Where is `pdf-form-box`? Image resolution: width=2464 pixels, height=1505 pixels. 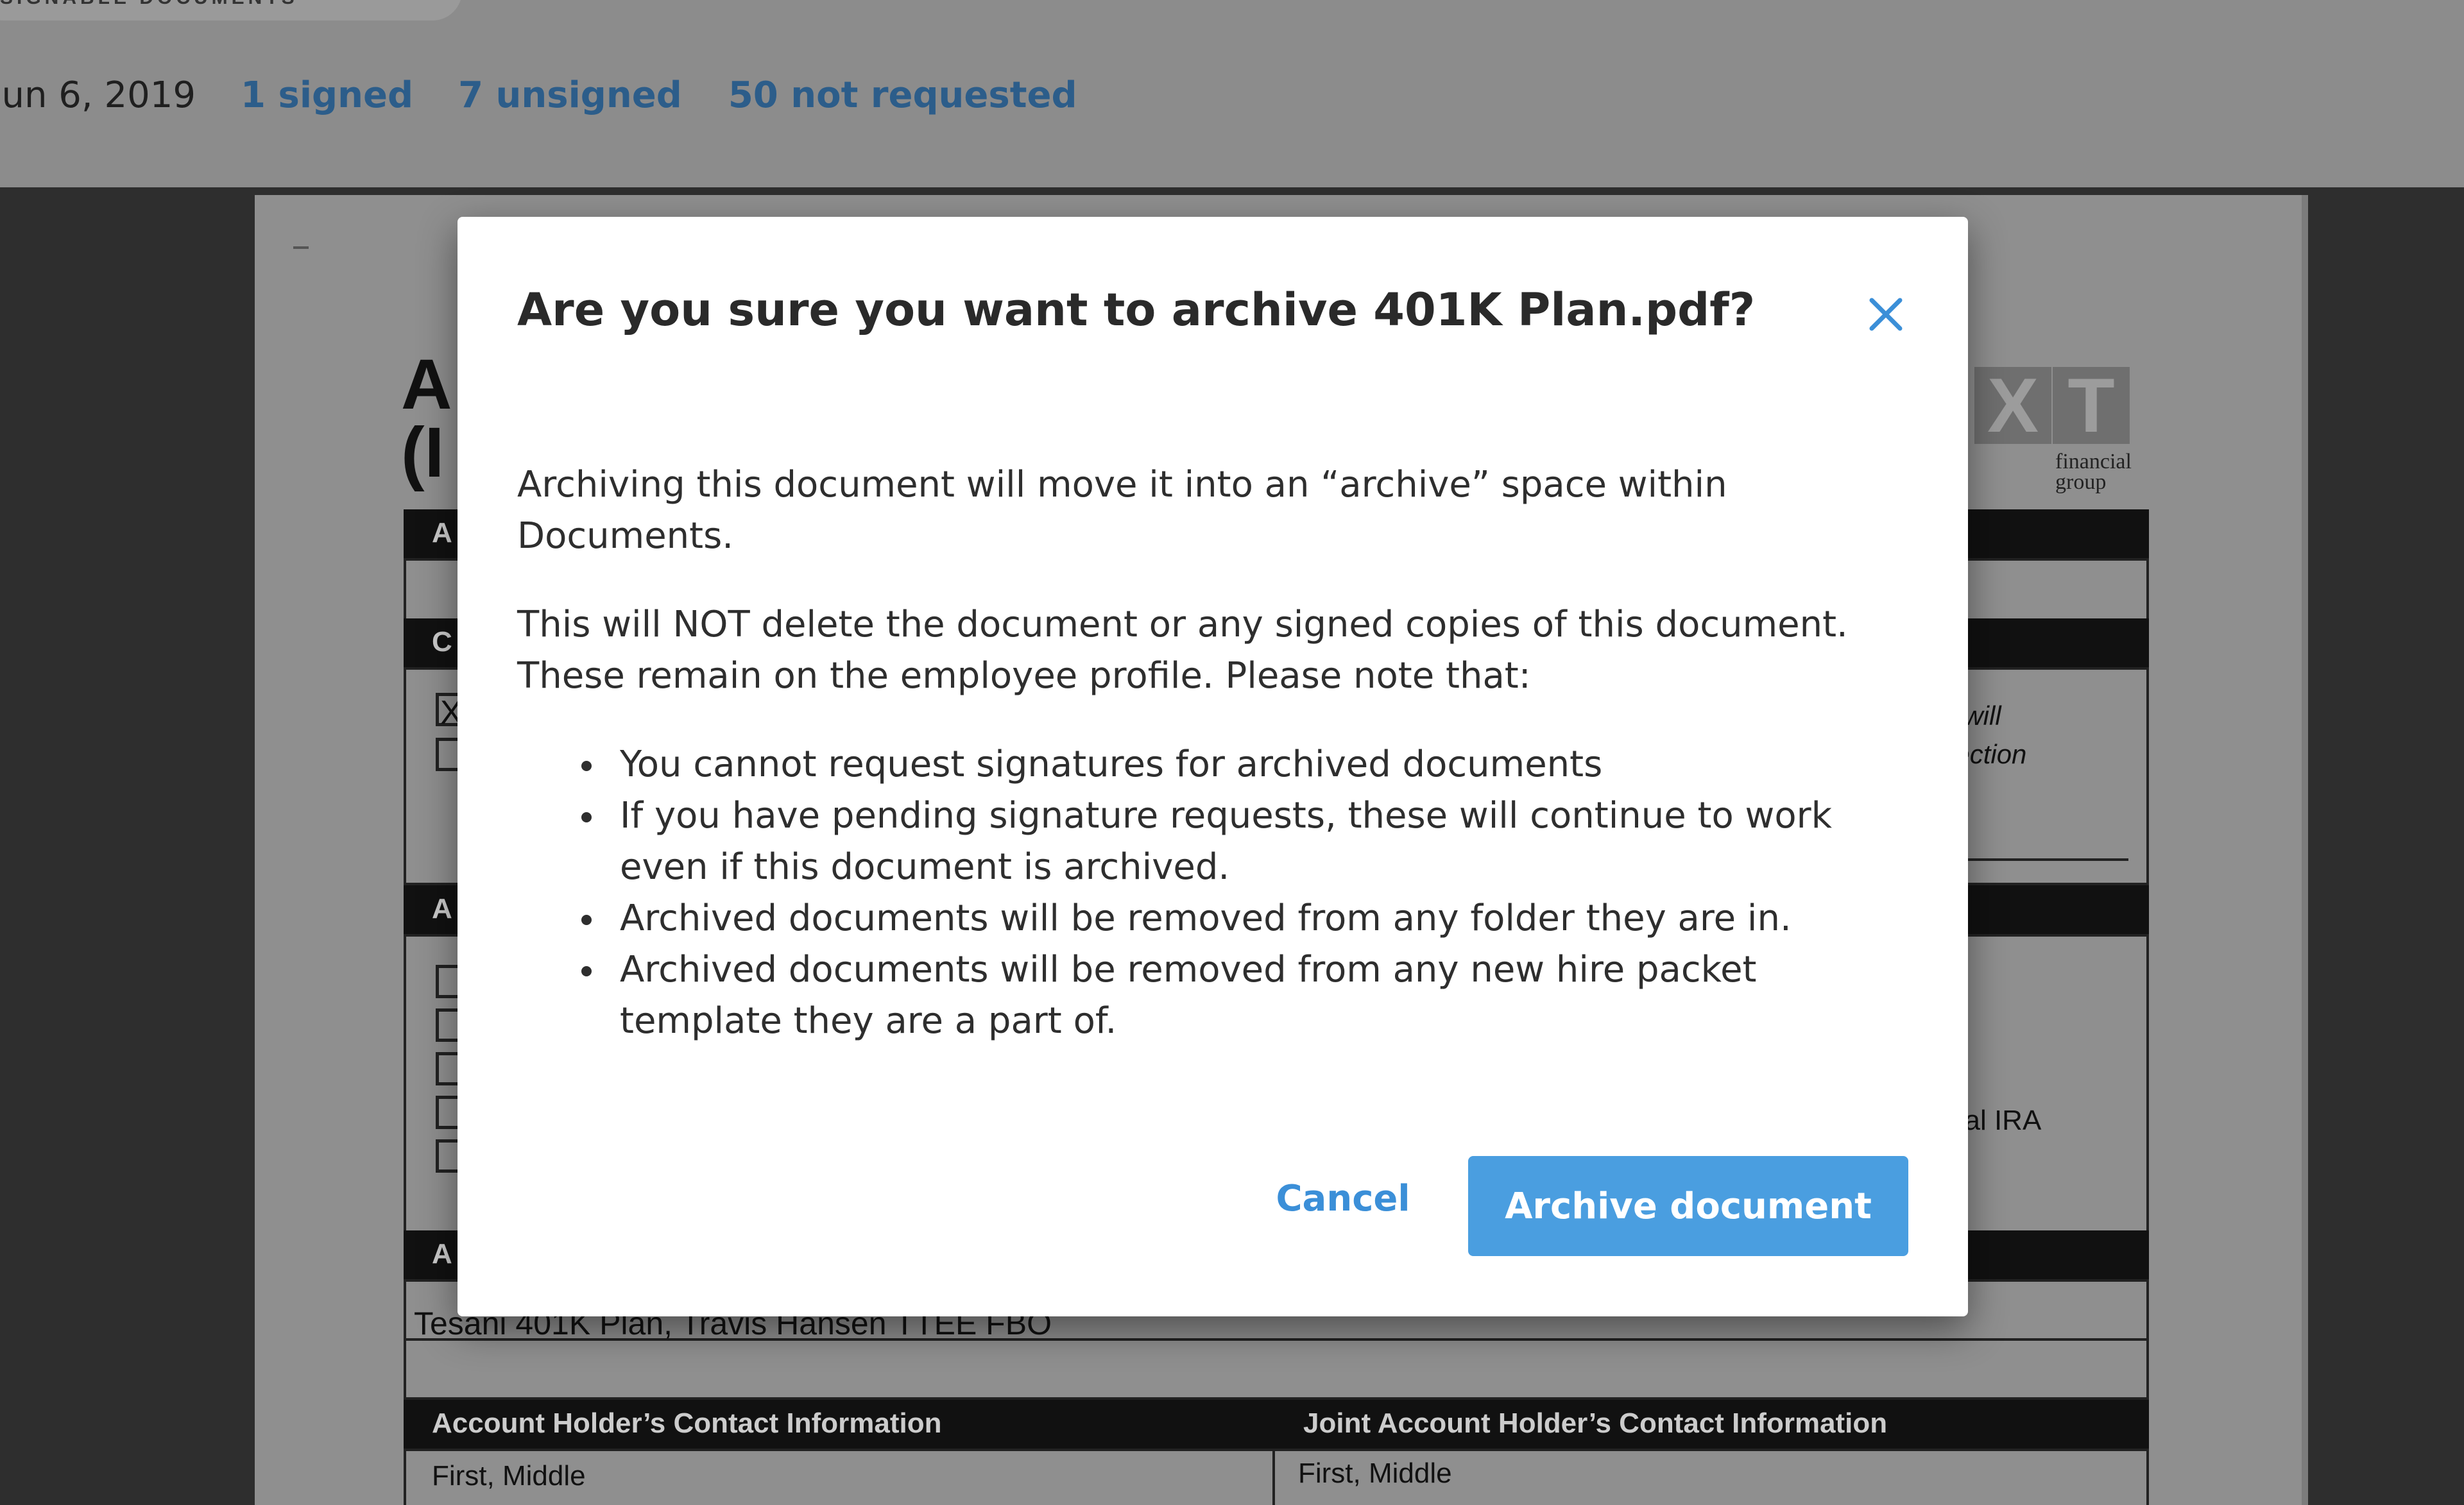
pdf-form-box is located at coordinates (1277, 1369).